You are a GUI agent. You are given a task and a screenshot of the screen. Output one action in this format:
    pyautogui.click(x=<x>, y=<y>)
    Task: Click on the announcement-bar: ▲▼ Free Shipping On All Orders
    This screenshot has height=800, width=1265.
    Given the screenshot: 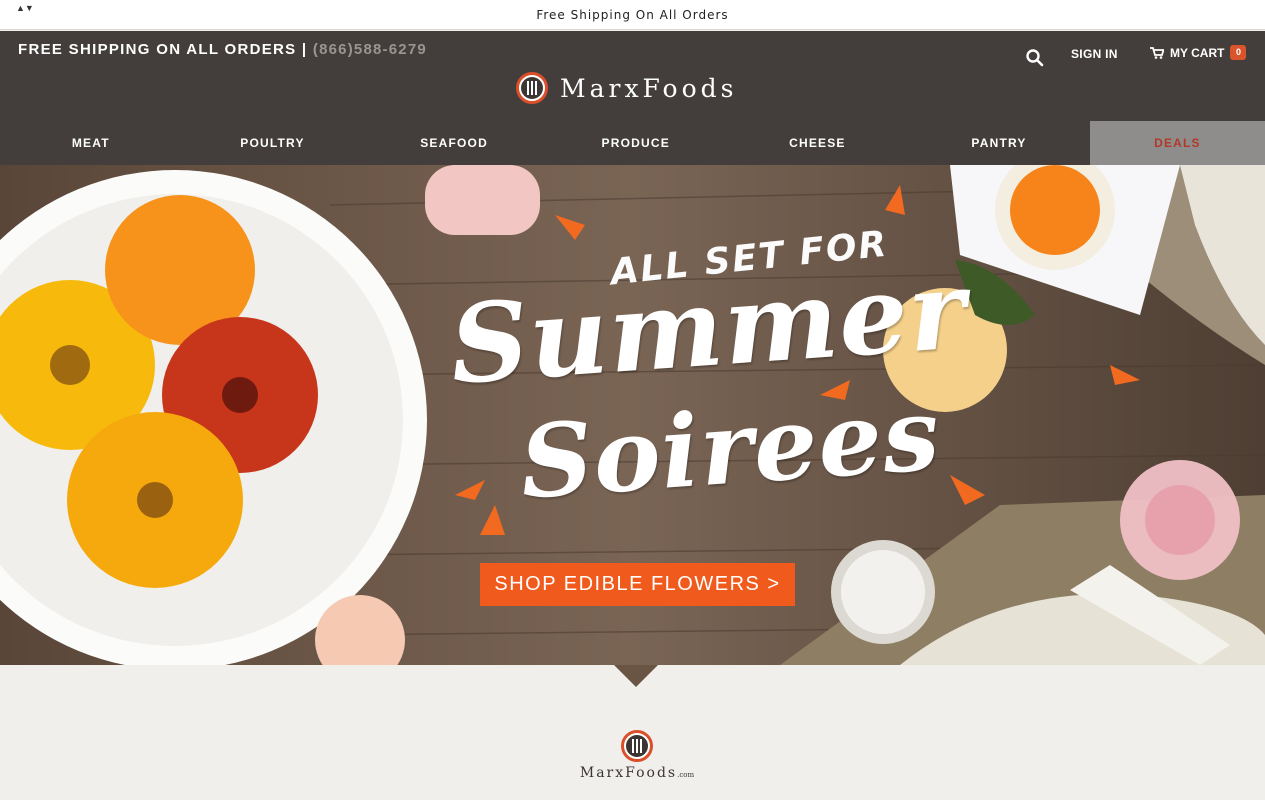 What is the action you would take?
    pyautogui.click(x=632, y=15)
    